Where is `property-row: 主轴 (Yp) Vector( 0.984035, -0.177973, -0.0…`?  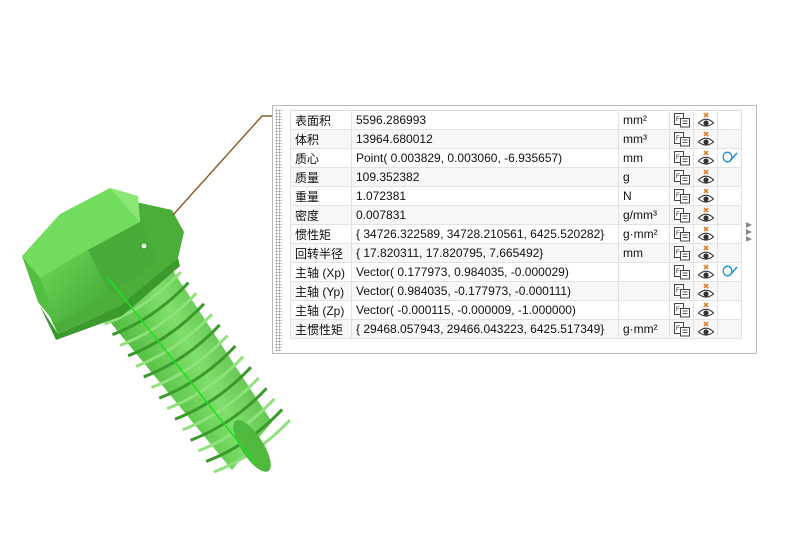 property-row: 主轴 (Yp) Vector( 0.984035, -0.177973, -0.0… is located at coordinates (516, 291).